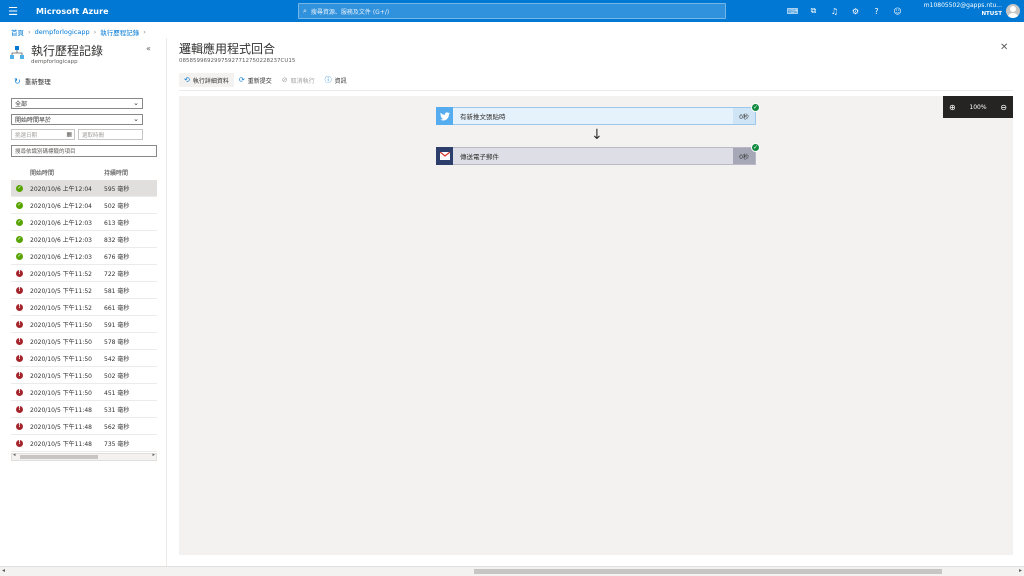 The image size is (1024, 576). Describe the element at coordinates (298, 80) in the screenshot. I see `cancel-run-button: ⊘ 取消執行` at that location.